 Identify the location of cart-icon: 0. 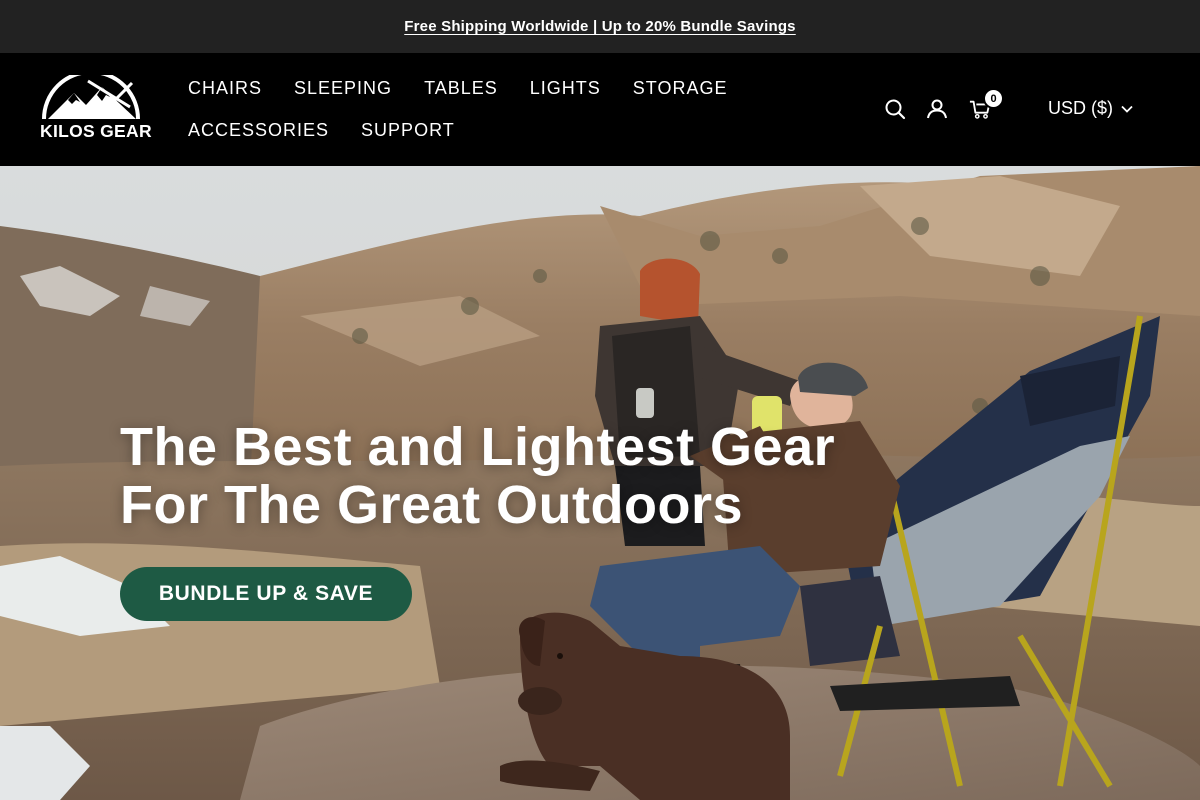
(986, 104).